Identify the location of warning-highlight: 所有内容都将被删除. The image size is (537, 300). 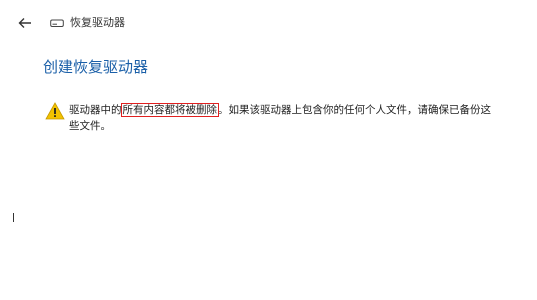
(169, 110).